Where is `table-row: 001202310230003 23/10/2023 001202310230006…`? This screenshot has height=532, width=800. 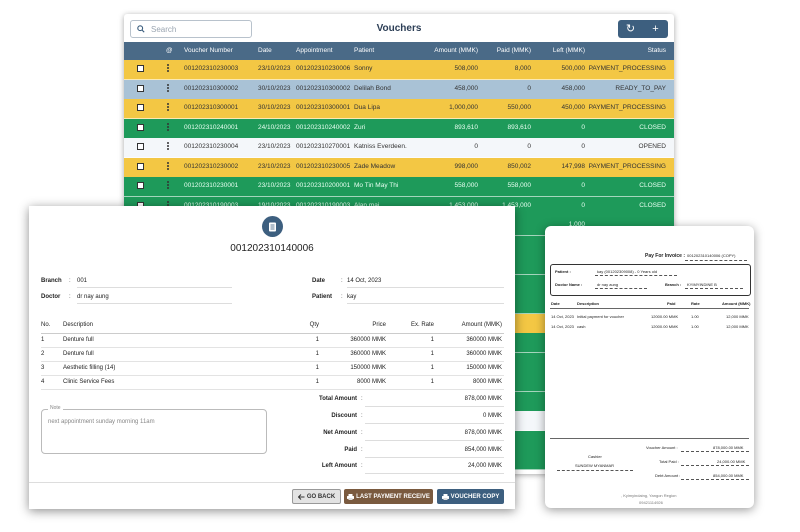 table-row: 001202310230003 23/10/2023 001202310230006… is located at coordinates (399, 70).